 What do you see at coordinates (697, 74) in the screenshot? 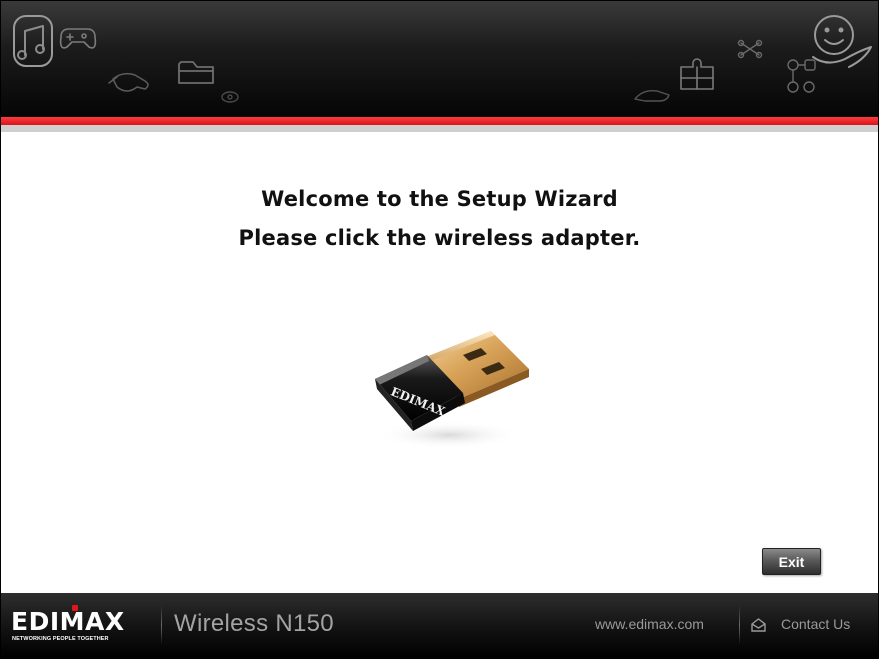
I see `puzzle-icon` at bounding box center [697, 74].